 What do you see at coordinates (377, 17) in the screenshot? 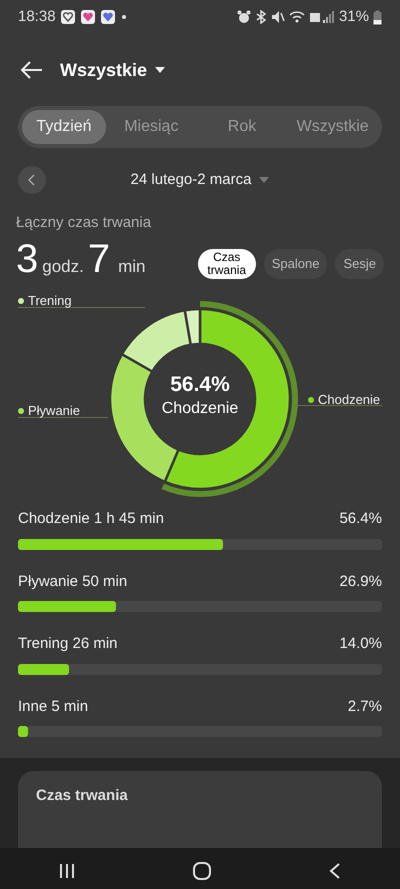
I see `battery-icon` at bounding box center [377, 17].